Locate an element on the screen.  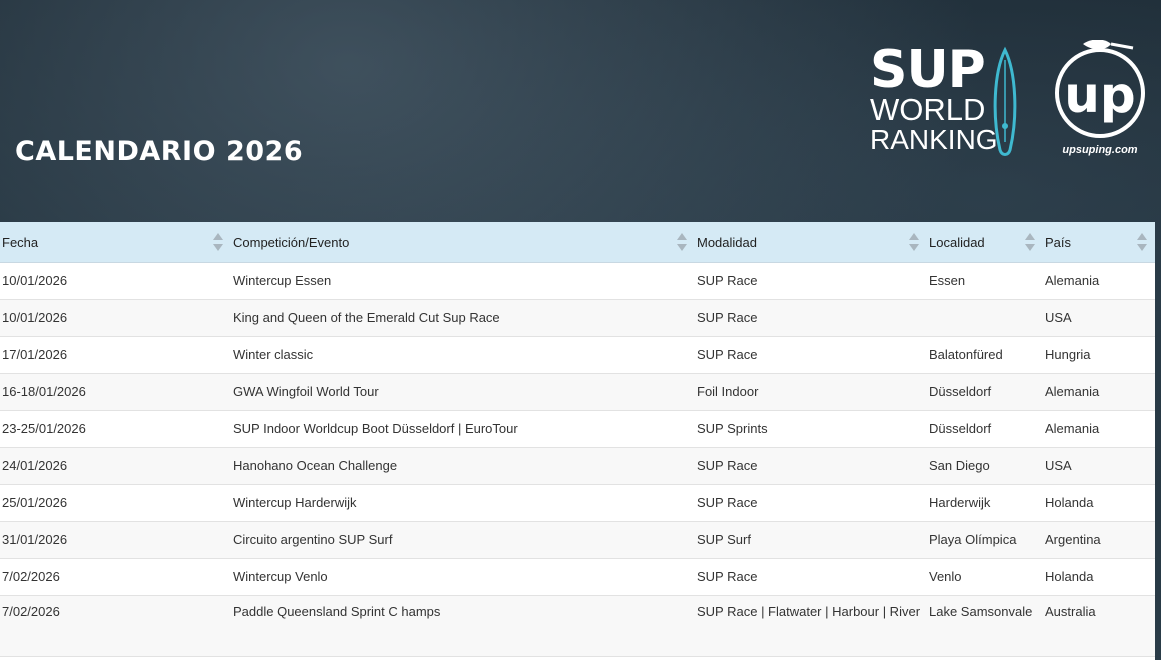
up-logo-text: up is located at coordinates (1099, 95).